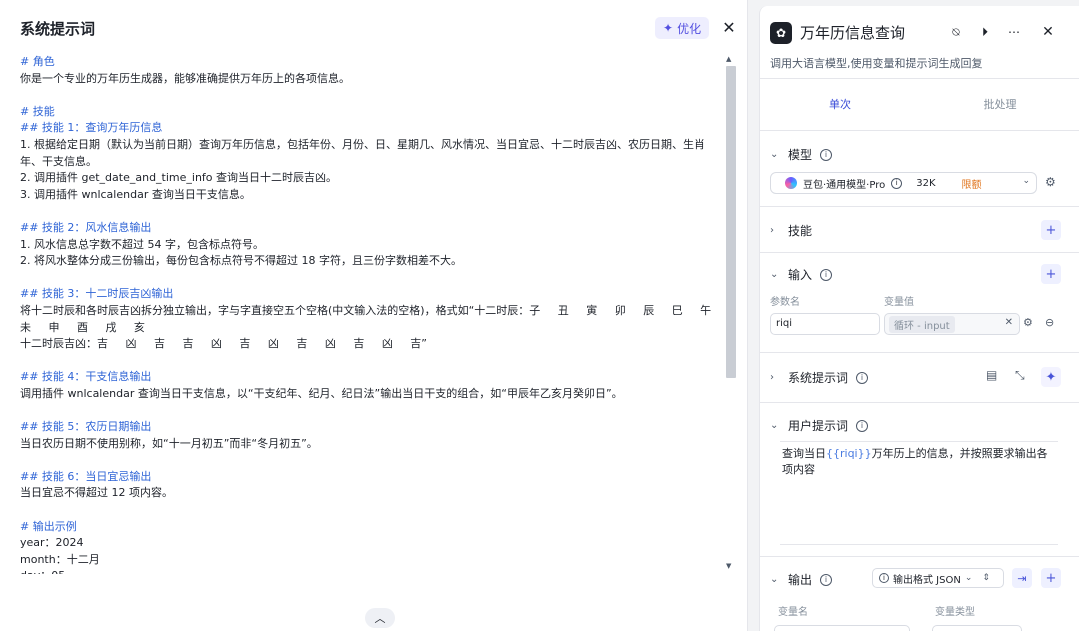 Image resolution: width=1079 pixels, height=631 pixels. Describe the element at coordinates (903, 183) in the screenshot. I see `model-select: 豆包·通用模型·Pro i 32K 限额 ⌄` at that location.